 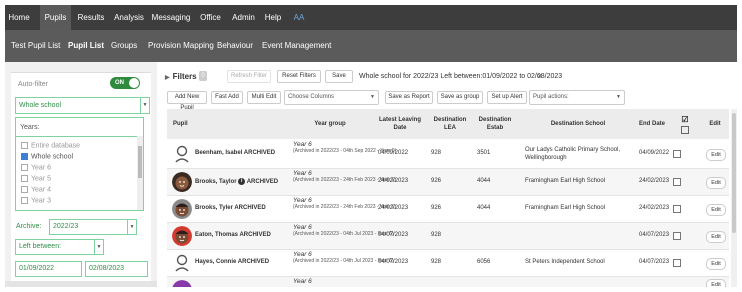 What do you see at coordinates (50, 145) in the screenshot?
I see `year-option: Entire database` at bounding box center [50, 145].